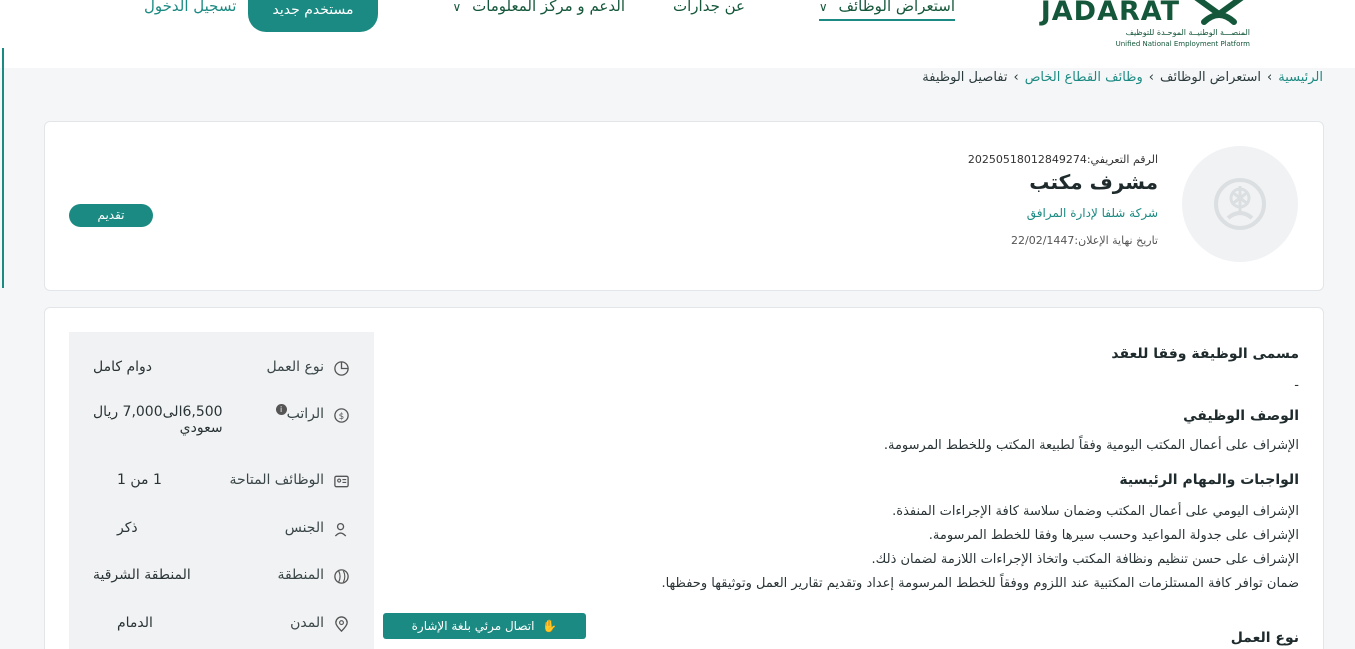  Describe the element at coordinates (307, 623) in the screenshot. I see `attr-label: المدن` at that location.